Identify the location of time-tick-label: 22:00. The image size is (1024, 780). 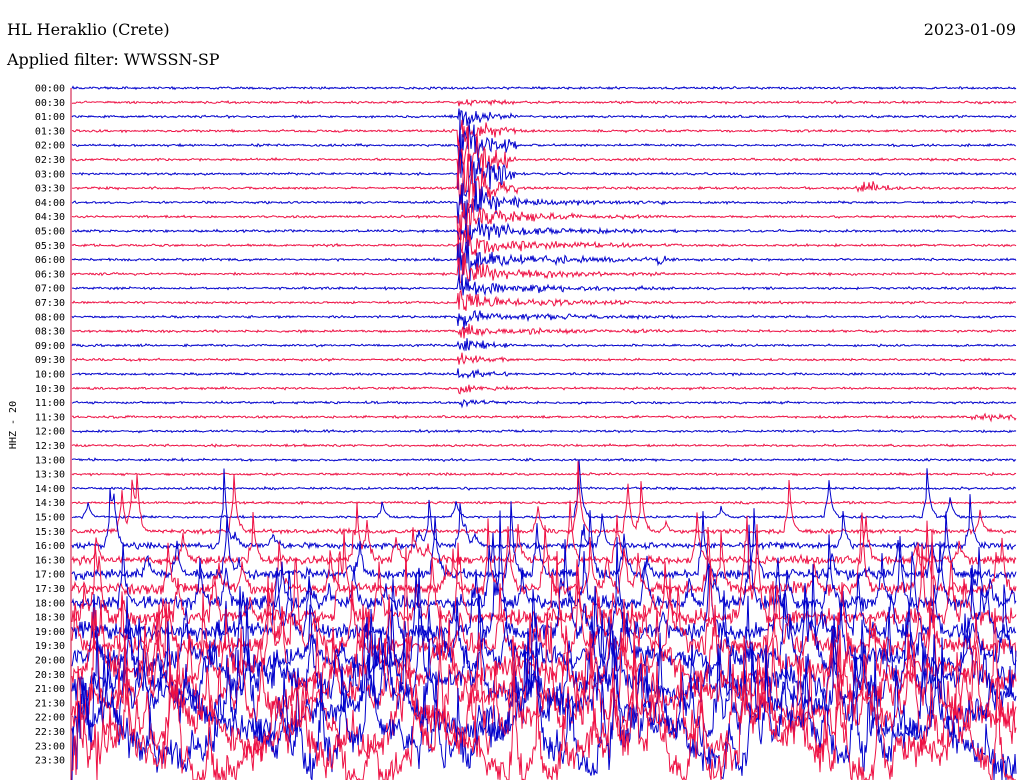
(50, 718).